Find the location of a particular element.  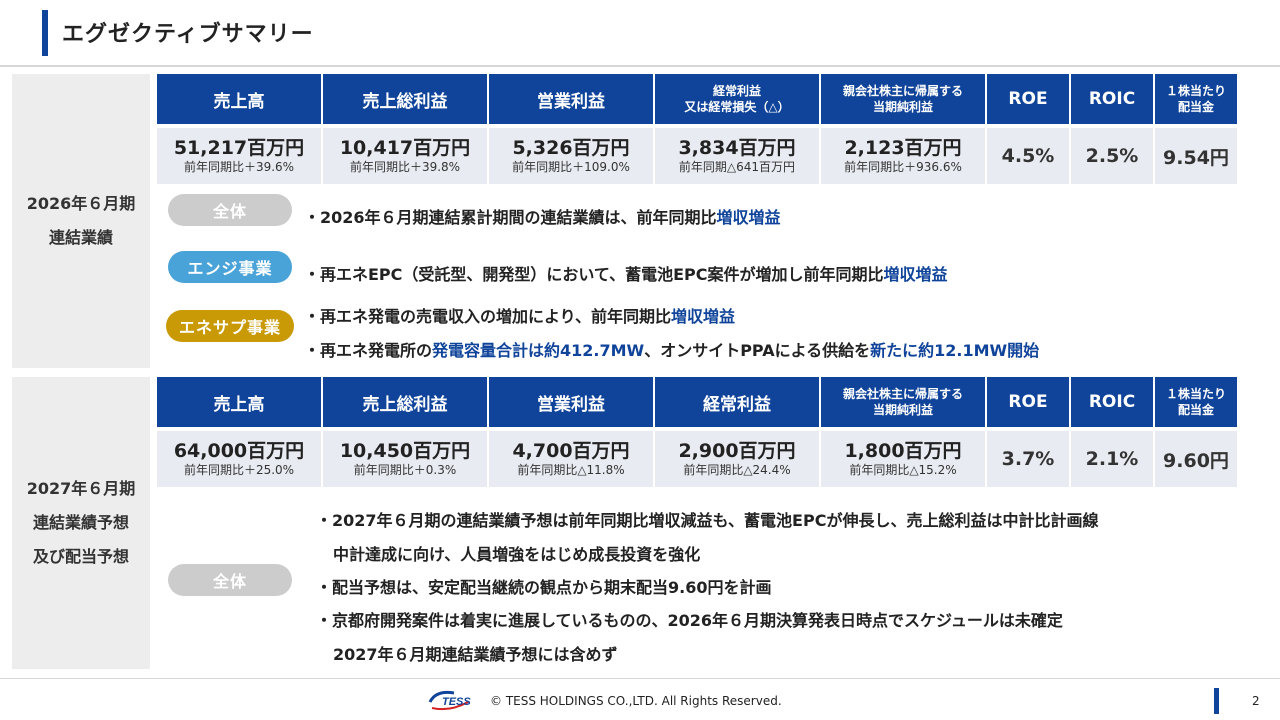

kpi-value: 1,800百万円 is located at coordinates (903, 451).